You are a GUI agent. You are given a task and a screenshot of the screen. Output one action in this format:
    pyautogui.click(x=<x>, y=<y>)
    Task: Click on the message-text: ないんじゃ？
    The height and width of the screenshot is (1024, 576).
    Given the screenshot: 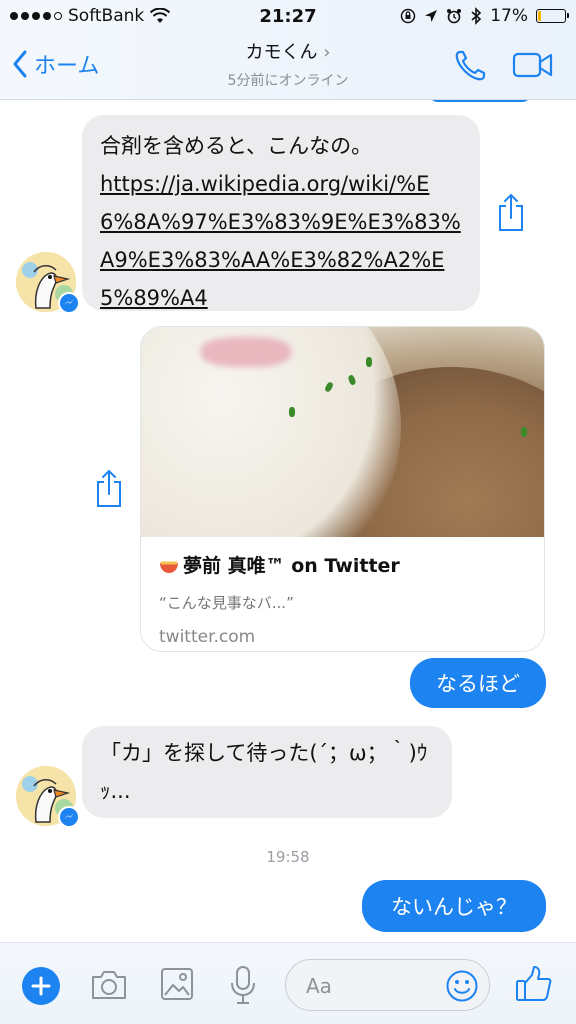 What is the action you would take?
    pyautogui.click(x=454, y=907)
    